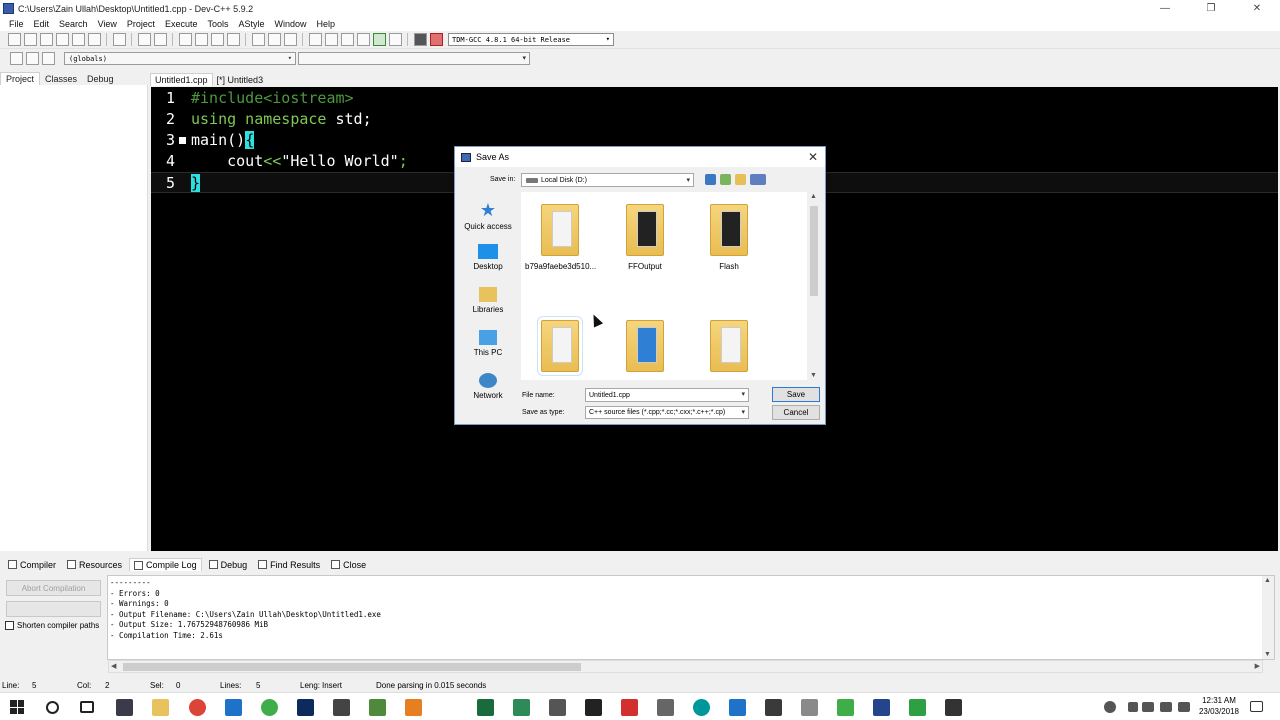  Describe the element at coordinates (645, 237) in the screenshot. I see `folder-item: FFOutput` at that location.